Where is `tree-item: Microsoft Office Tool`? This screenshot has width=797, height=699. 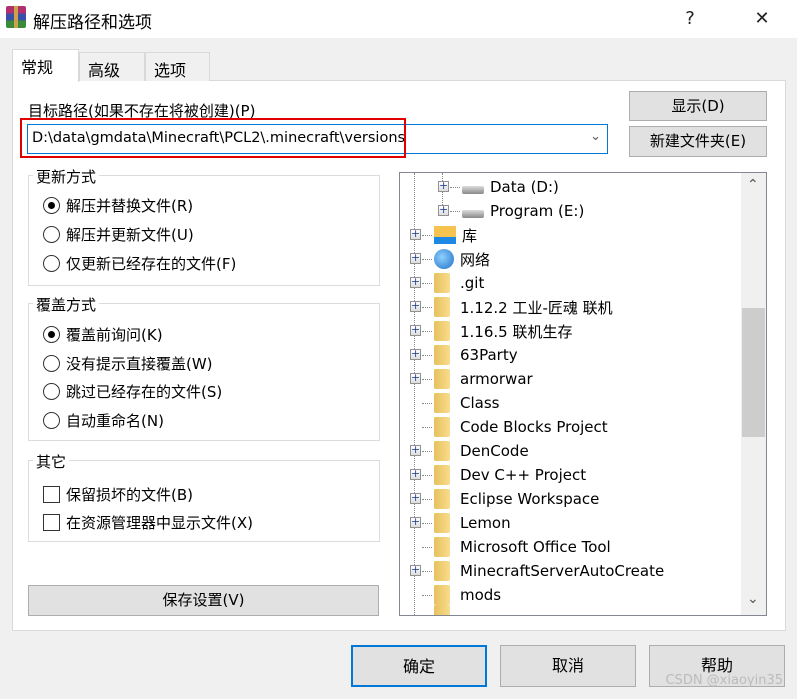
tree-item: Microsoft Office Tool is located at coordinates (522, 547).